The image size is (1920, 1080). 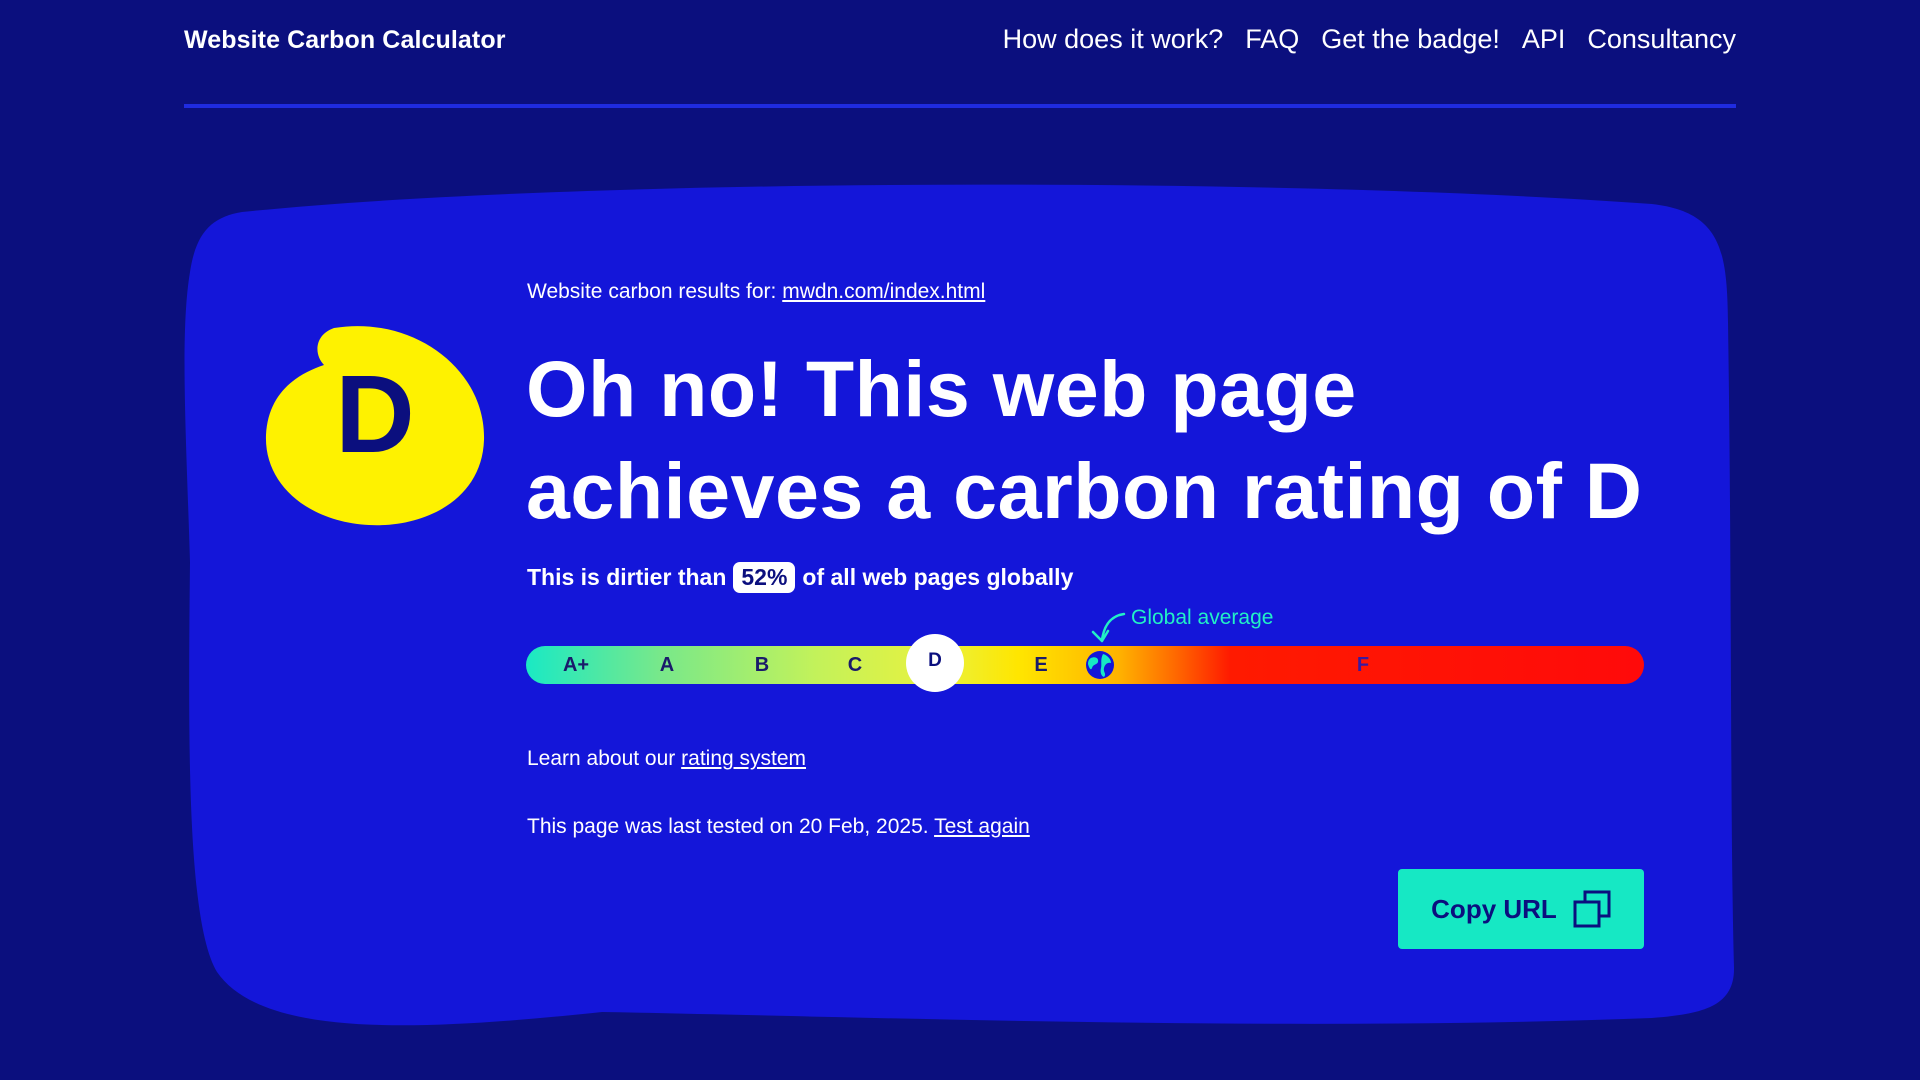 I want to click on nav-api: API, so click(x=1544, y=39).